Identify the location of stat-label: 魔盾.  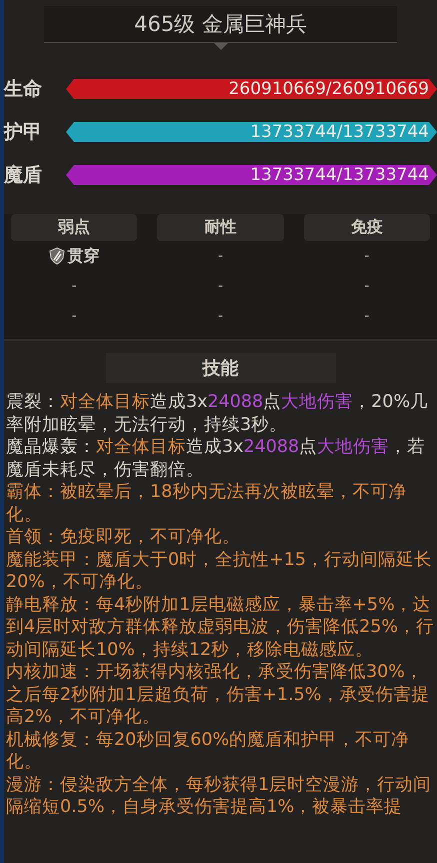
(23, 175).